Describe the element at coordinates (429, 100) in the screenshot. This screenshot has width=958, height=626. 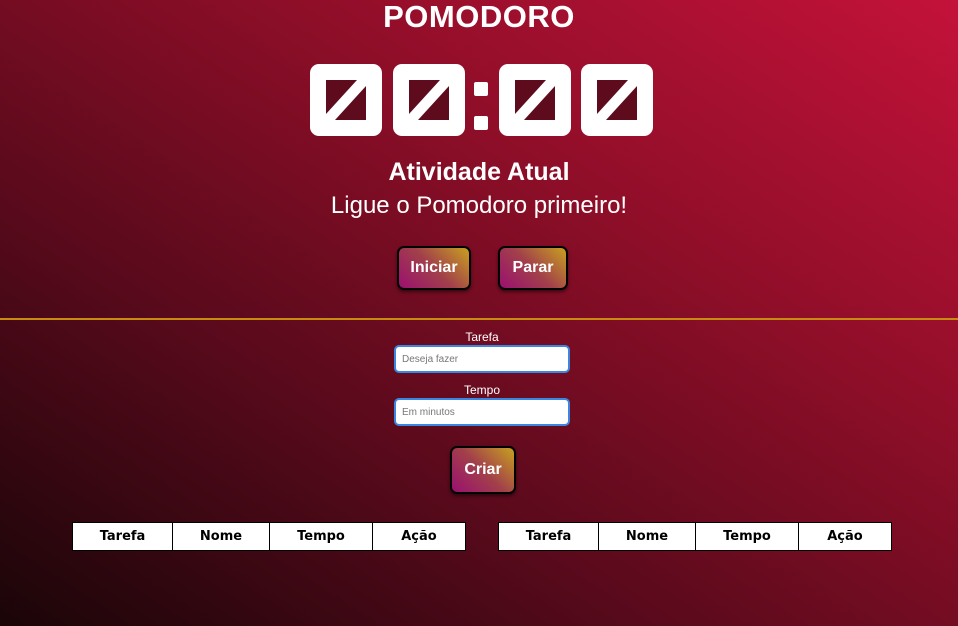
I see `timer-minutes-ones` at that location.